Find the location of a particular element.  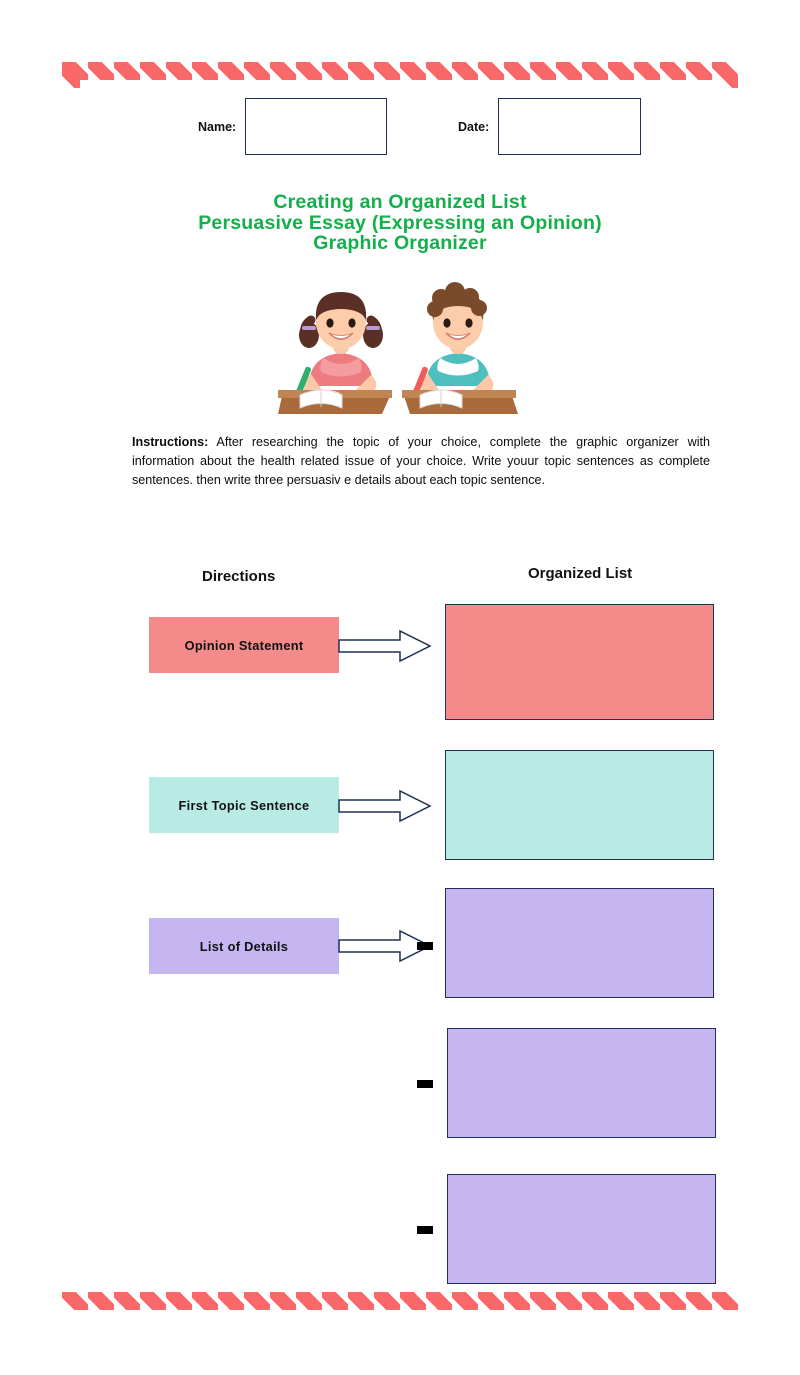

date-label: Date: is located at coordinates (474, 126).